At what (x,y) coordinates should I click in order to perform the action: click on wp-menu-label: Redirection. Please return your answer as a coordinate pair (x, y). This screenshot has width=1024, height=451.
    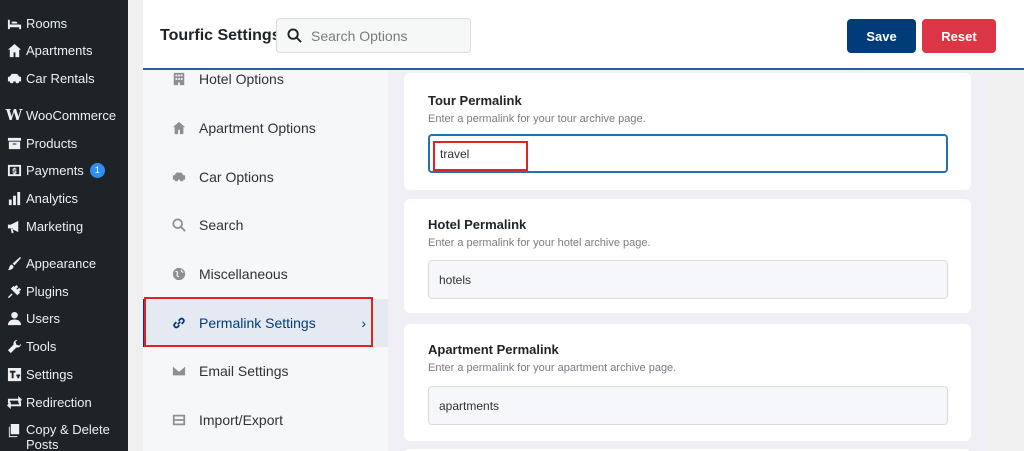
    Looking at the image, I should click on (59, 402).